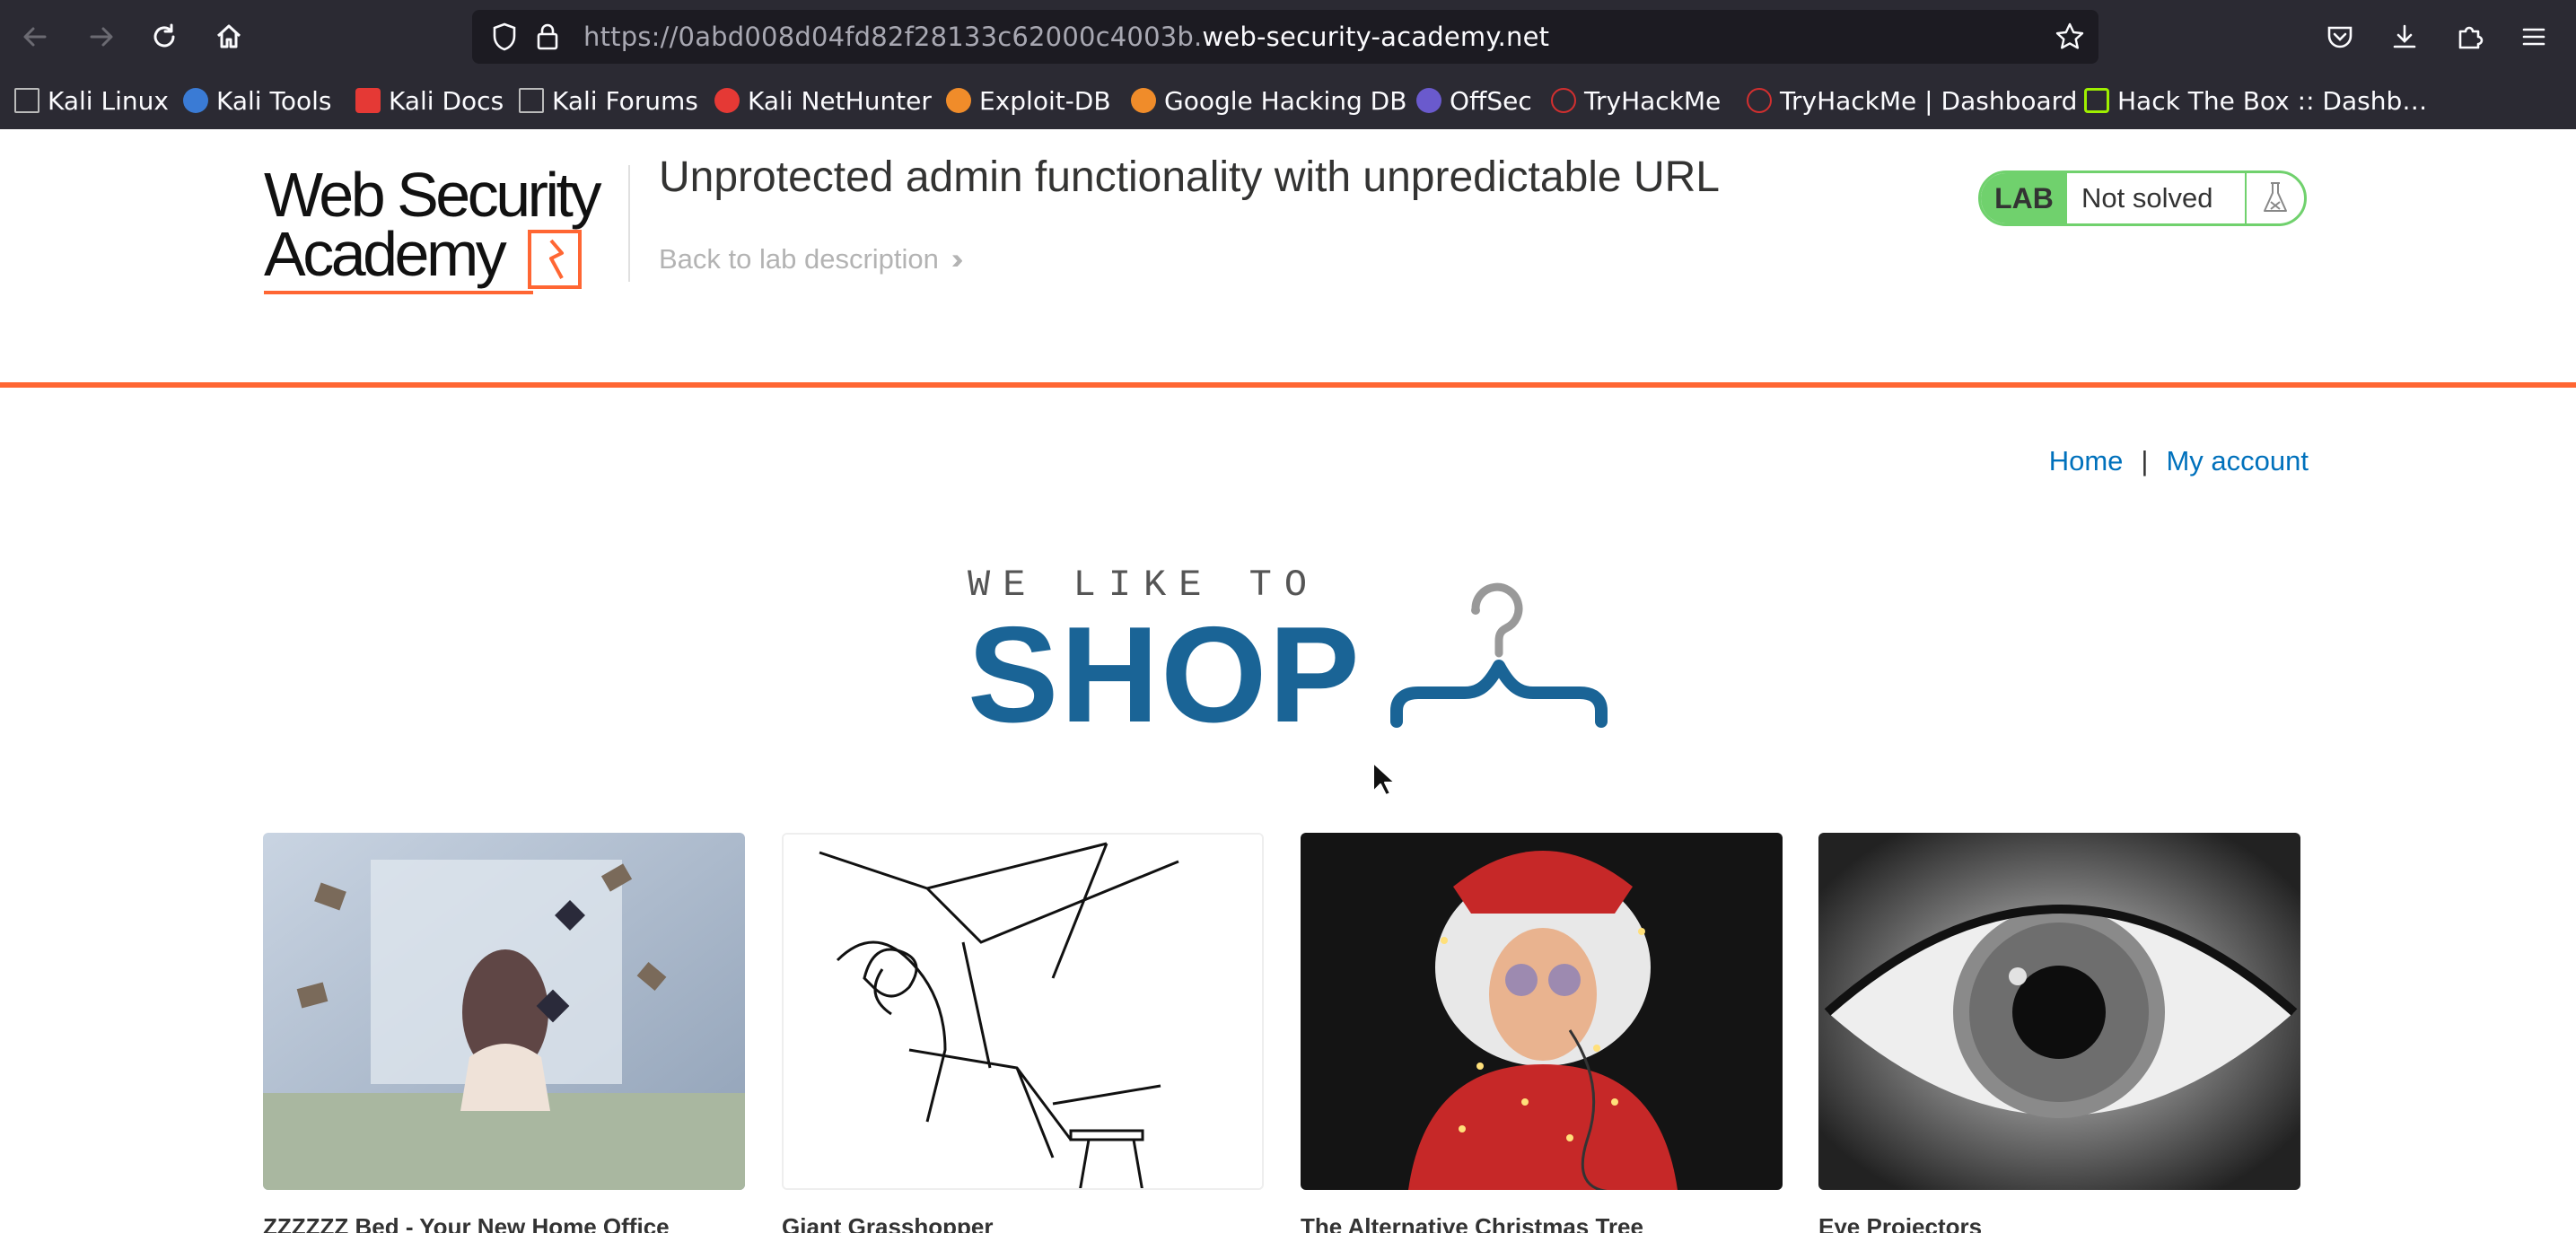 The width and height of the screenshot is (2576, 1233). I want to click on nav-my-account-link: My account, so click(2237, 461).